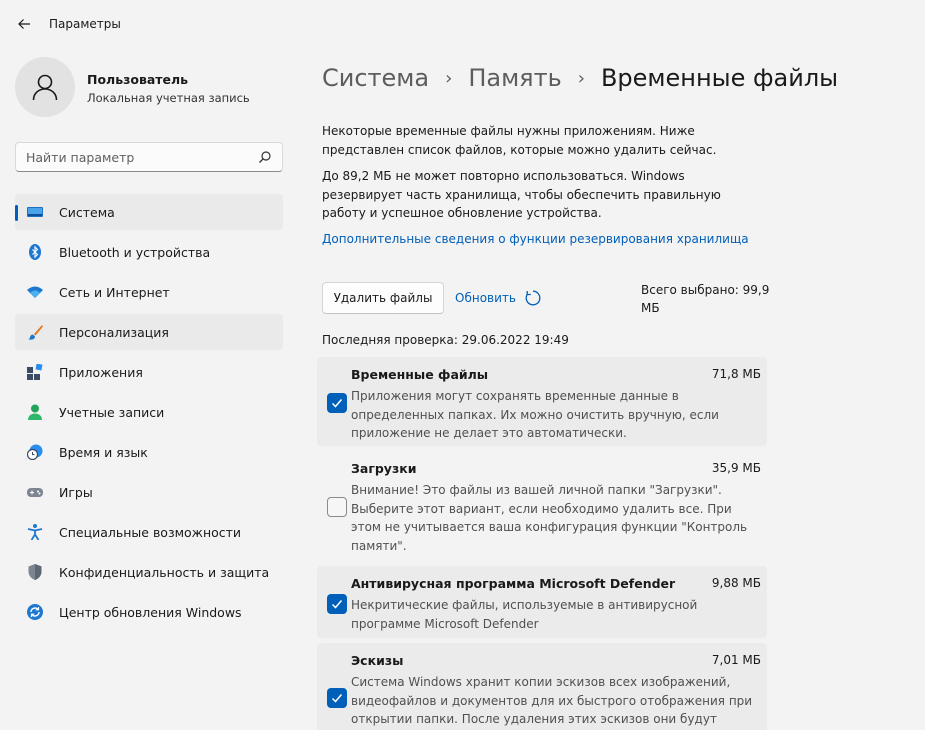 Image resolution: width=925 pixels, height=730 pixels. What do you see at coordinates (35, 292) in the screenshot?
I see `wifi-icon` at bounding box center [35, 292].